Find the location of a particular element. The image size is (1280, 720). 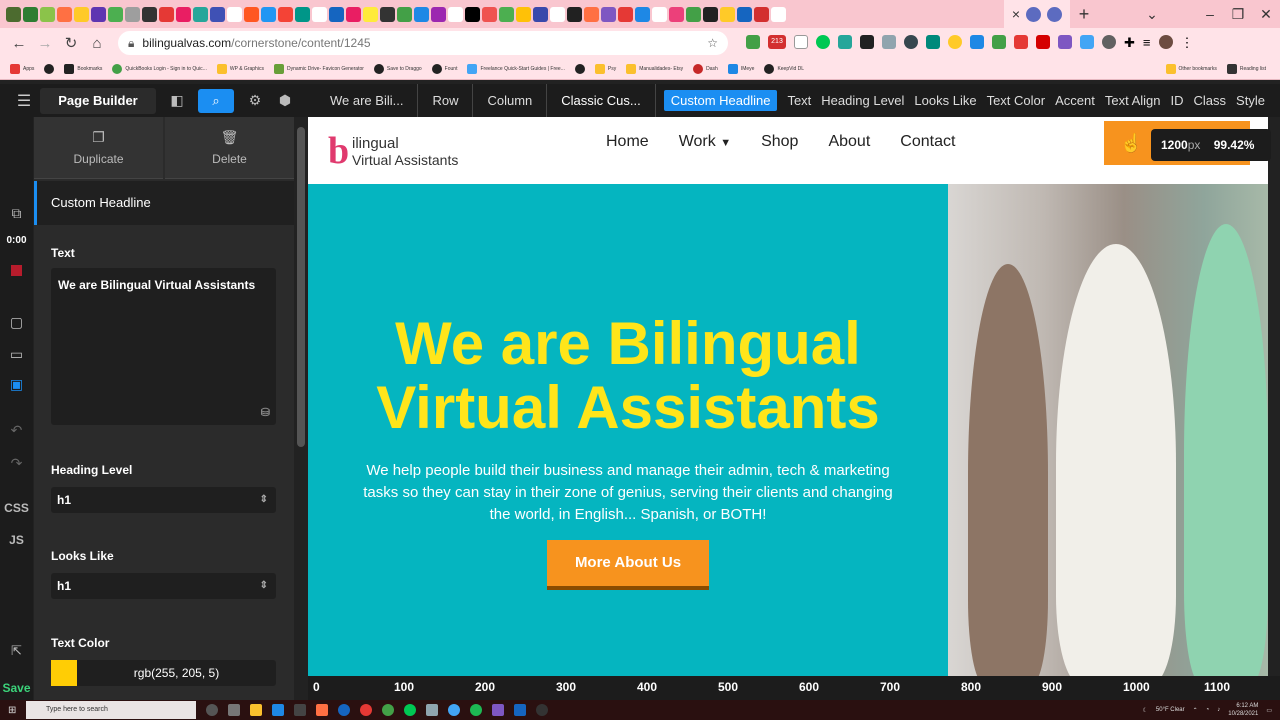

nav-work: Work ▼ is located at coordinates (705, 142).